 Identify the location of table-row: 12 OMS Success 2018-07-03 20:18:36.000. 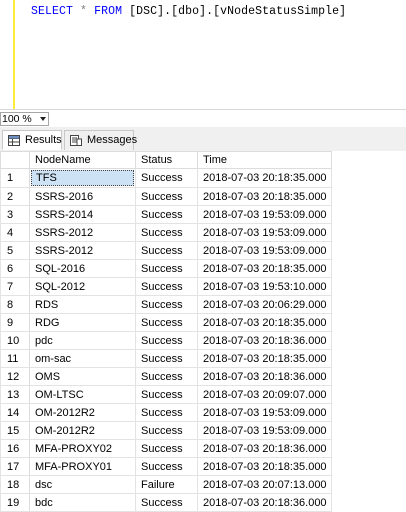
(166, 376).